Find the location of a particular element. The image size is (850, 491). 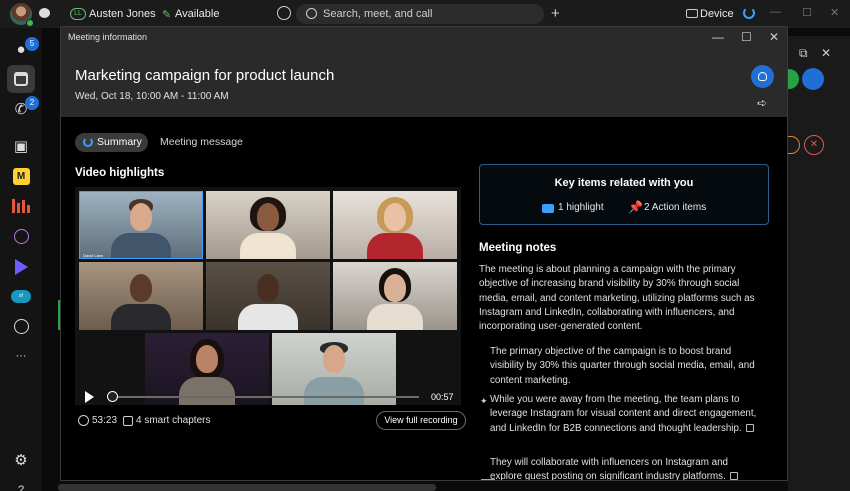

history-icon is located at coordinates (284, 13).